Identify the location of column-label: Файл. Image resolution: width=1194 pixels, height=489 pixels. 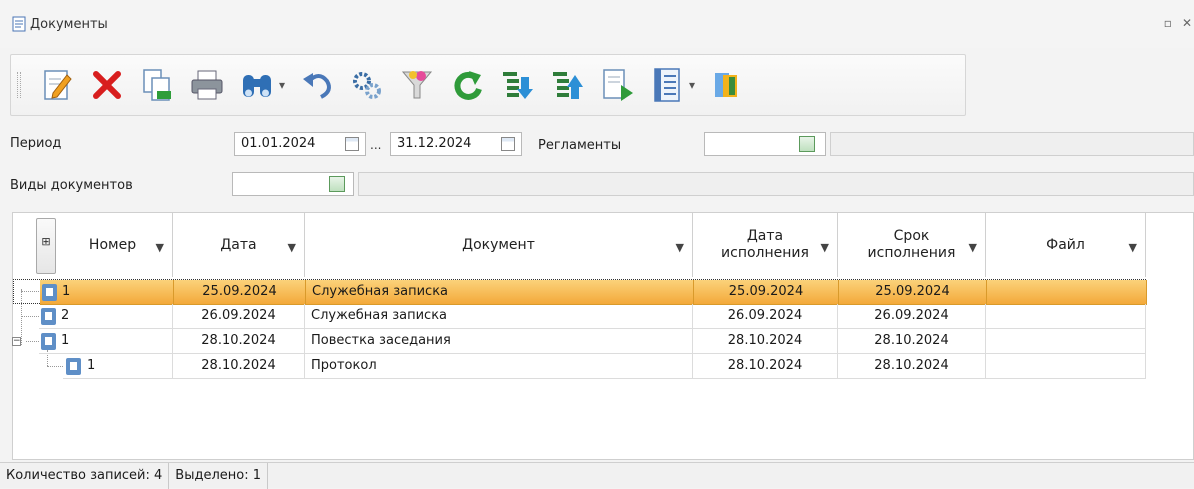
(1065, 244).